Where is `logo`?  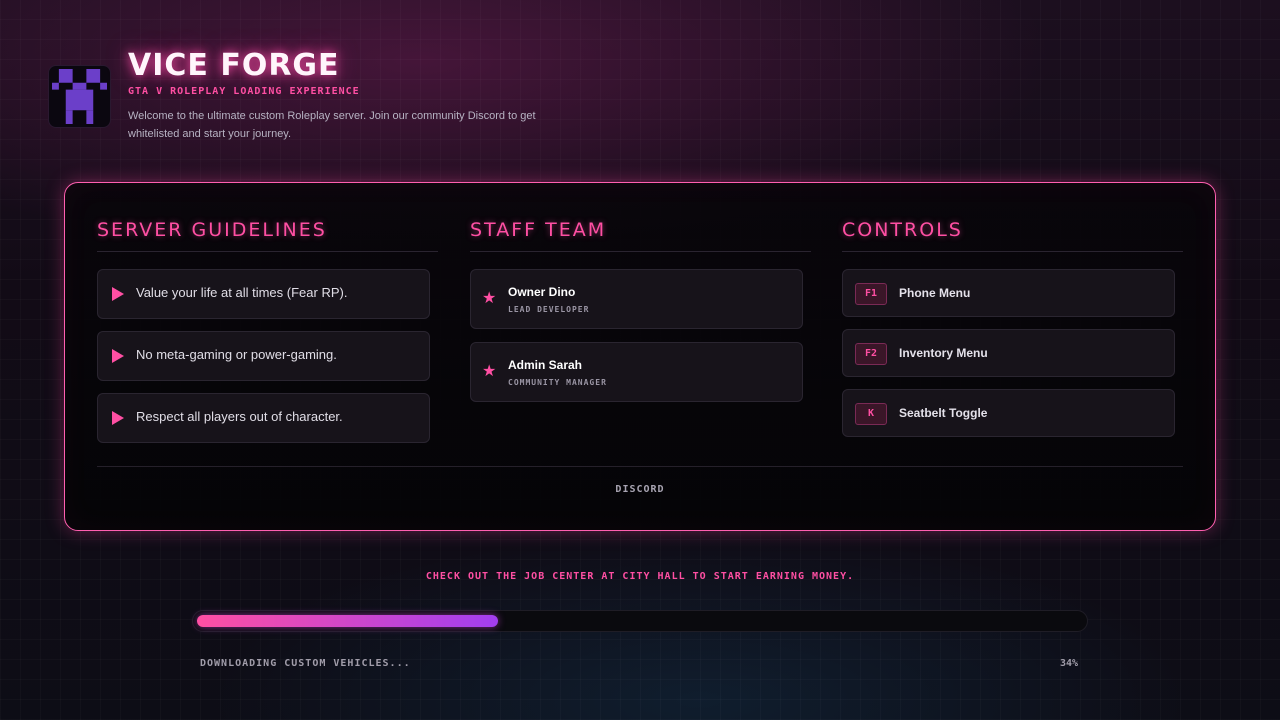
logo is located at coordinates (79, 96).